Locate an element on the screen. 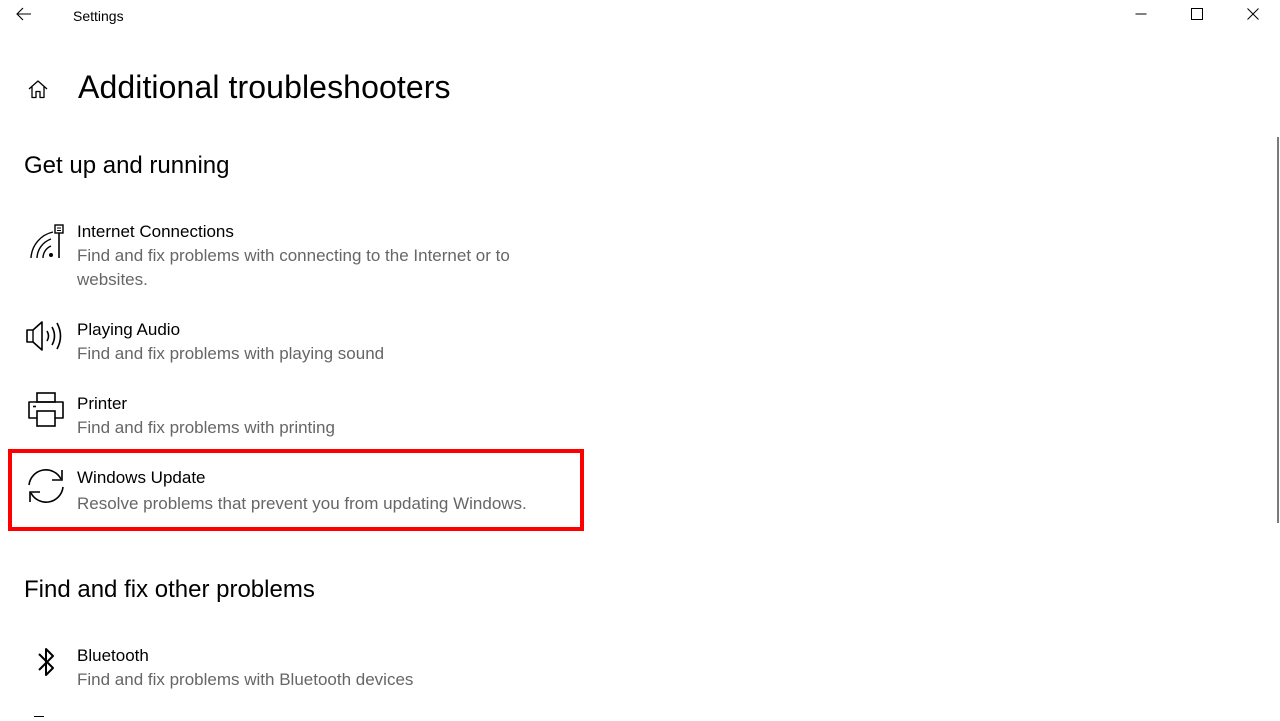 Image resolution: width=1280 pixels, height=721 pixels. app-title: Settings is located at coordinates (98, 16).